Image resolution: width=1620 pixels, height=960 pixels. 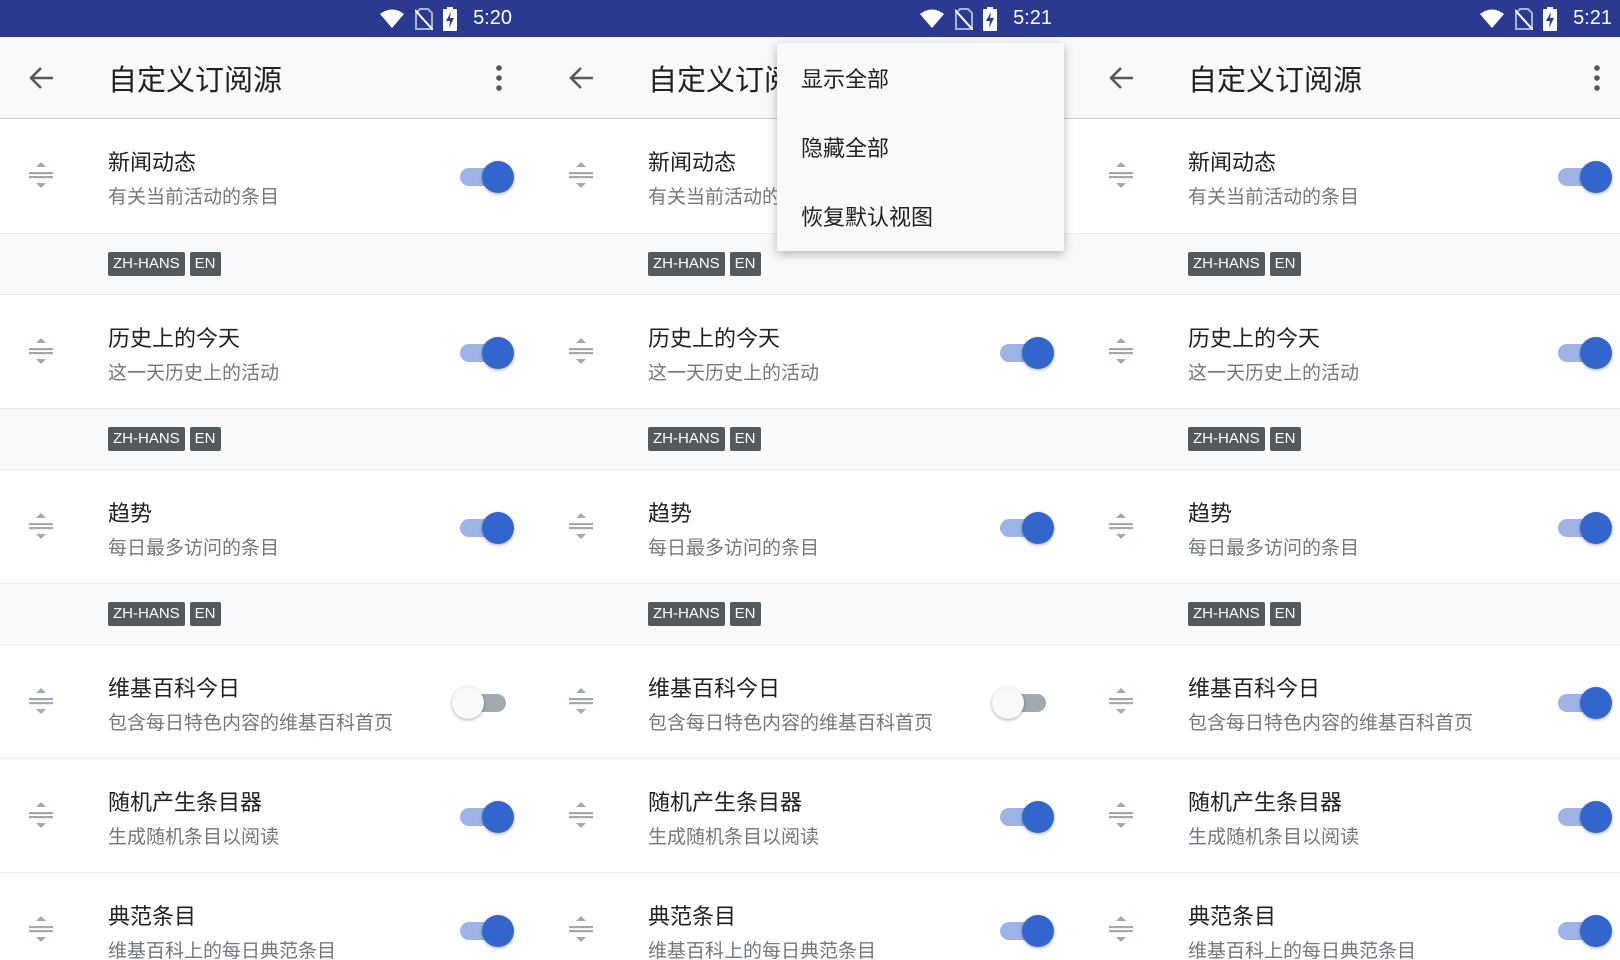 I want to click on status-time: 5:21, so click(x=1032, y=18).